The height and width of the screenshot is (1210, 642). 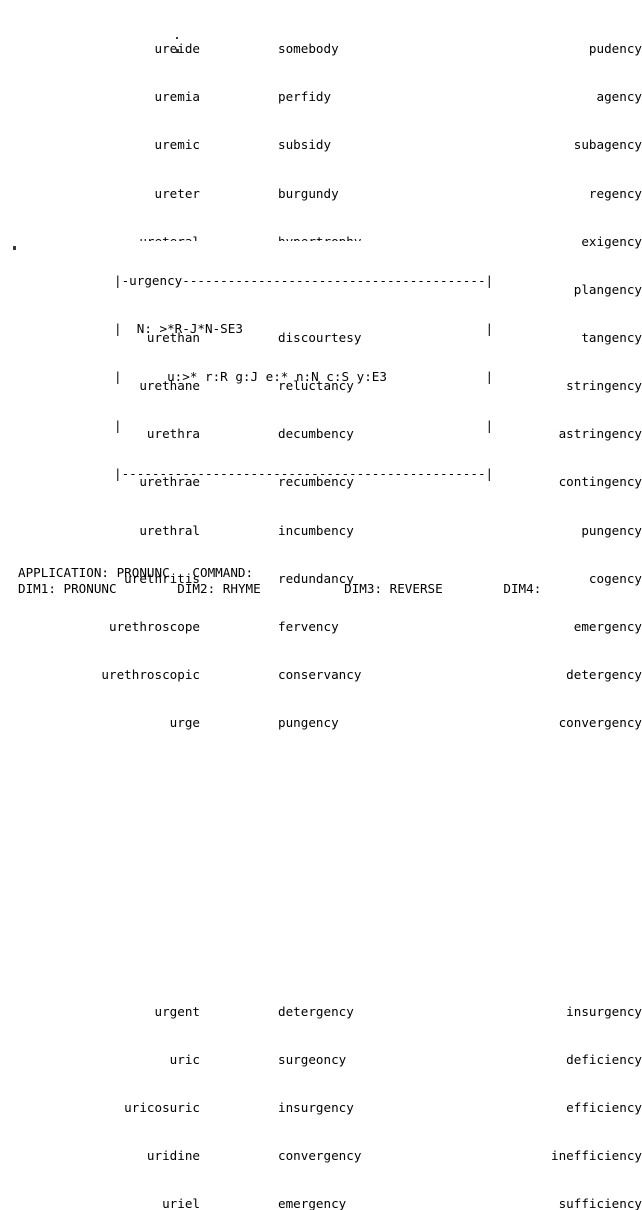 What do you see at coordinates (512, 627) in the screenshot?
I see `list-item: emergency` at bounding box center [512, 627].